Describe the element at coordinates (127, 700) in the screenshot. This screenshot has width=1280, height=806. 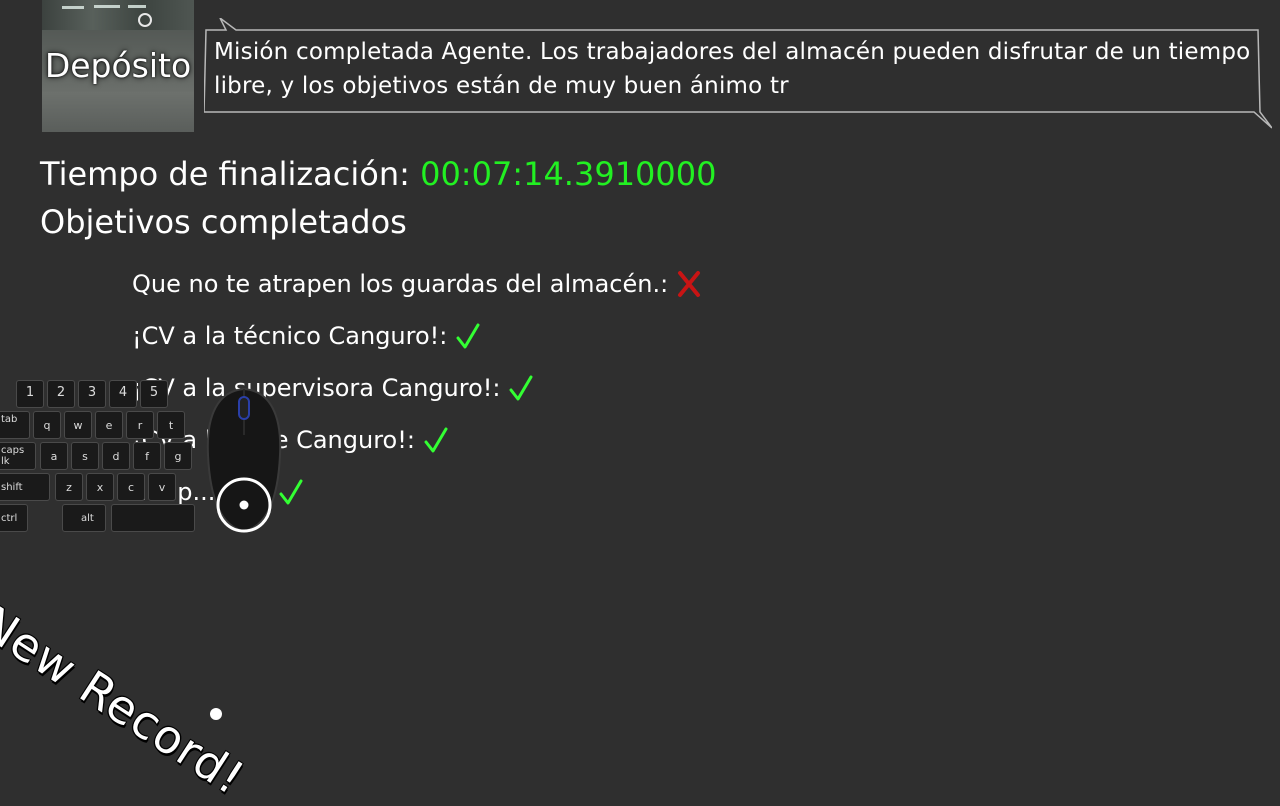
I see `new-record-label: New Record!` at that location.